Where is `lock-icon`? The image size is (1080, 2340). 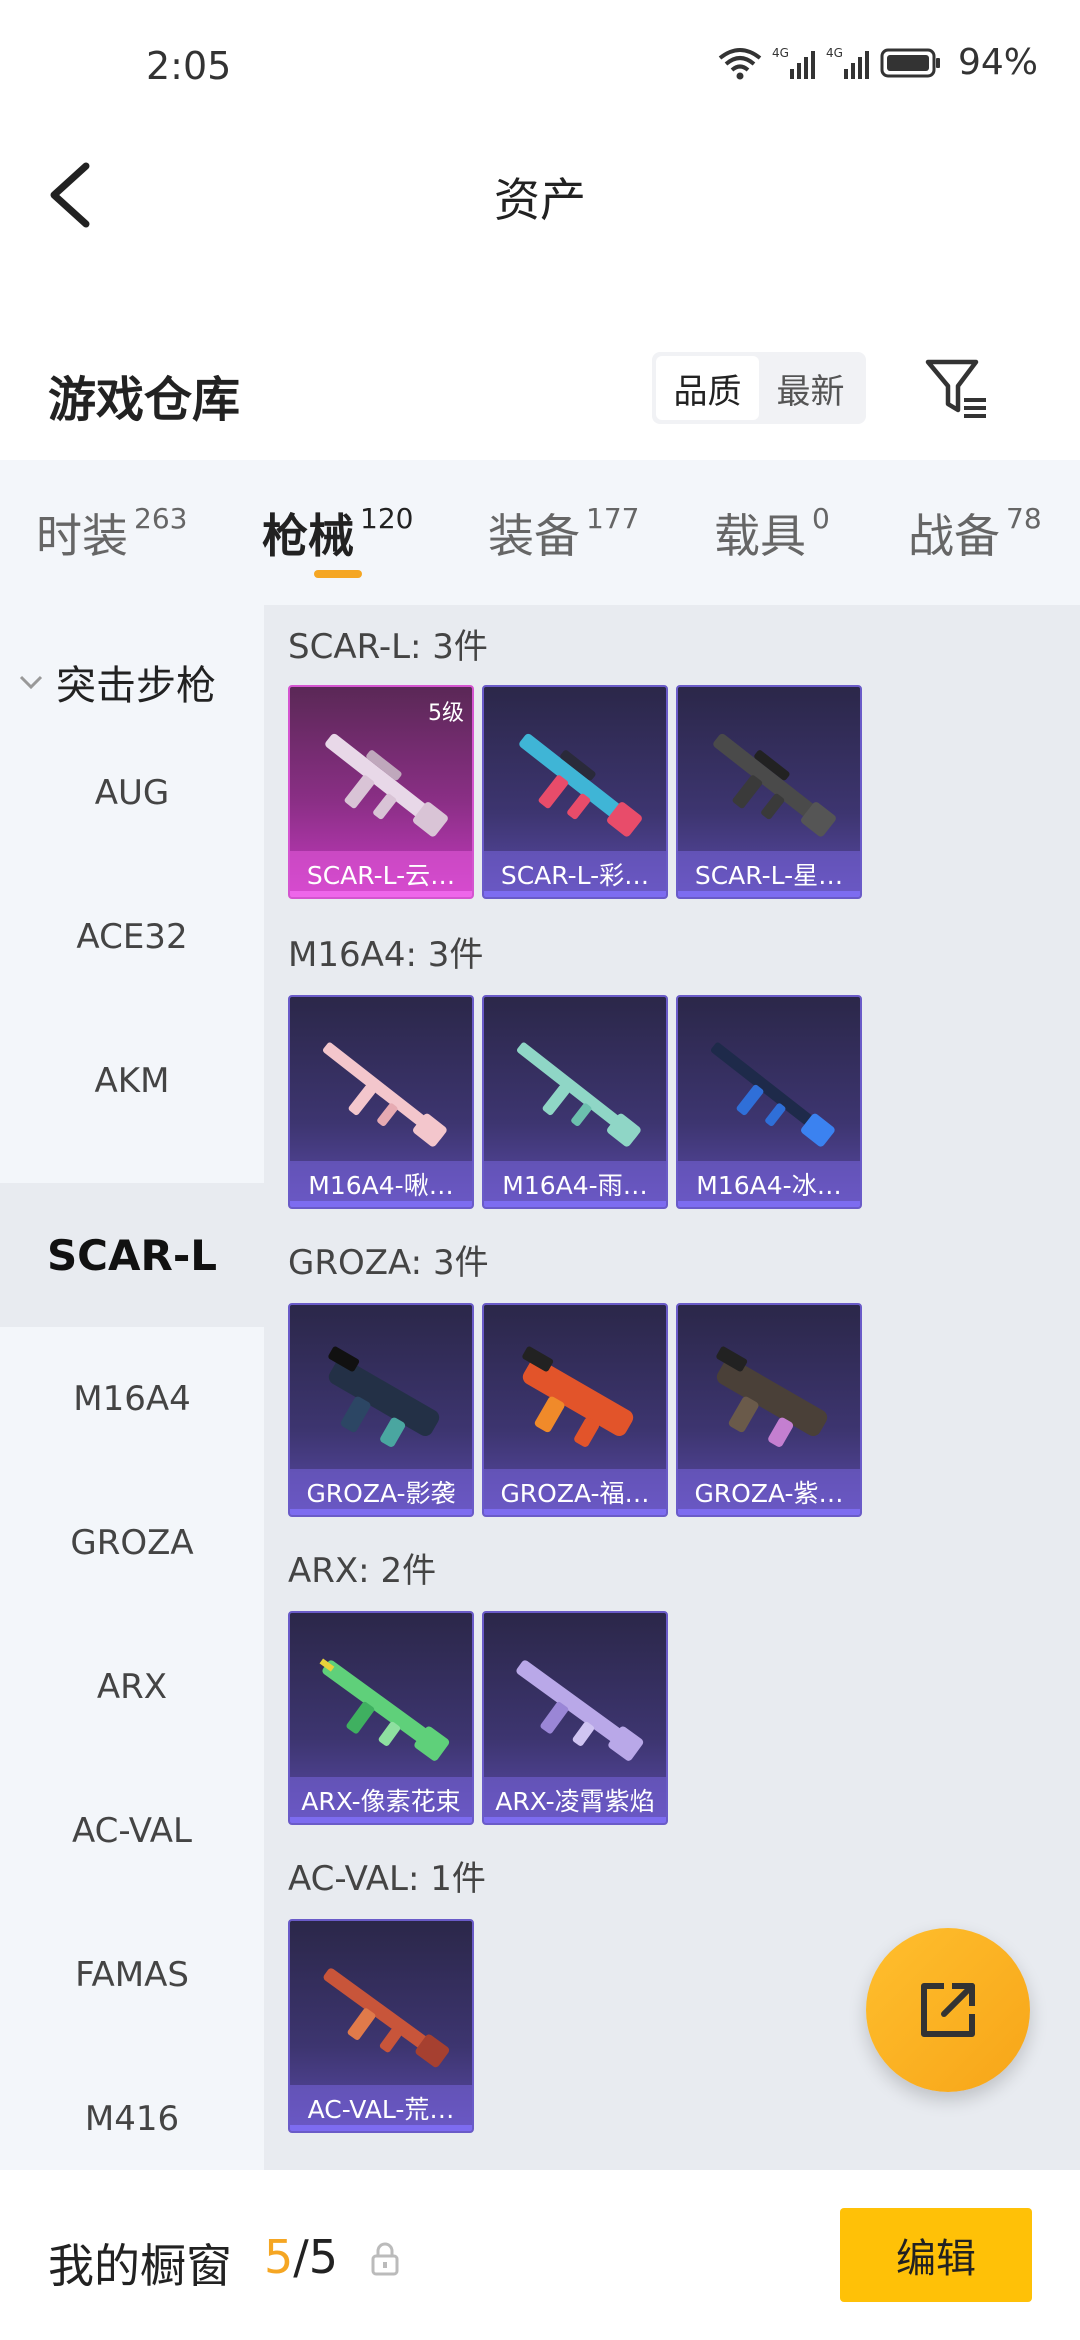
lock-icon is located at coordinates (385, 2259).